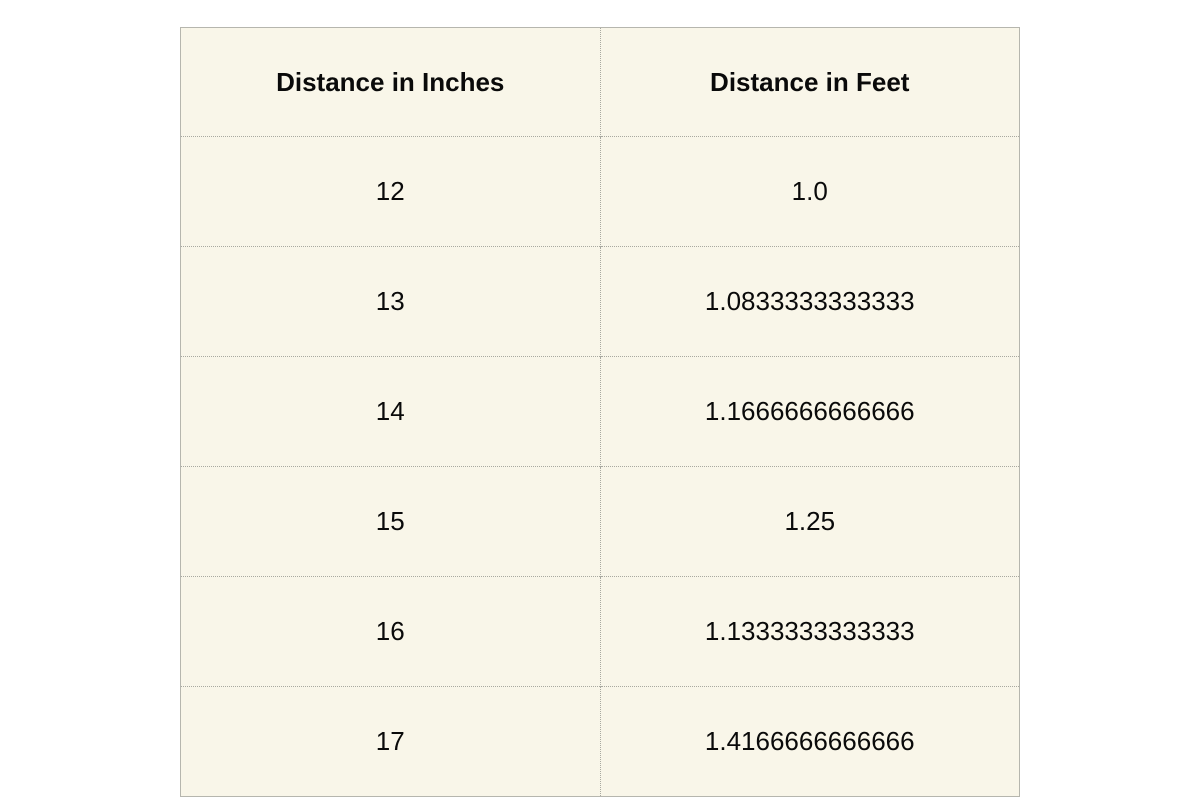 The image size is (1200, 806). What do you see at coordinates (390, 521) in the screenshot?
I see `cell-inches: 15` at bounding box center [390, 521].